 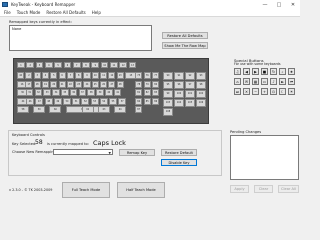 I want to click on keyboard-key: 59, so click(x=39, y=109).